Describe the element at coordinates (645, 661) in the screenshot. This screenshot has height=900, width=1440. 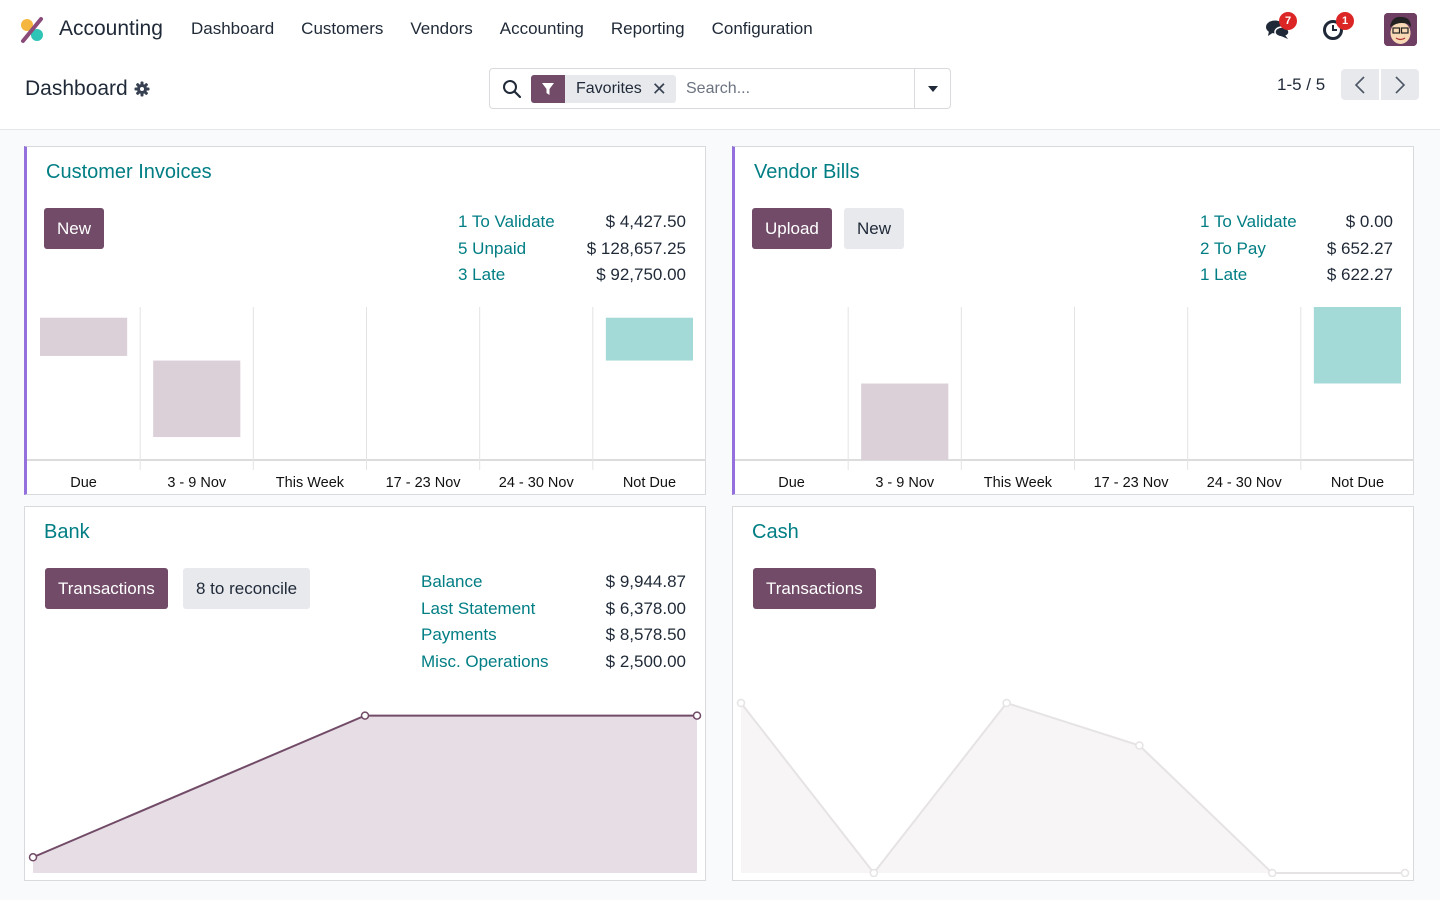
I see `stat-value: $ 2,500.00` at that location.